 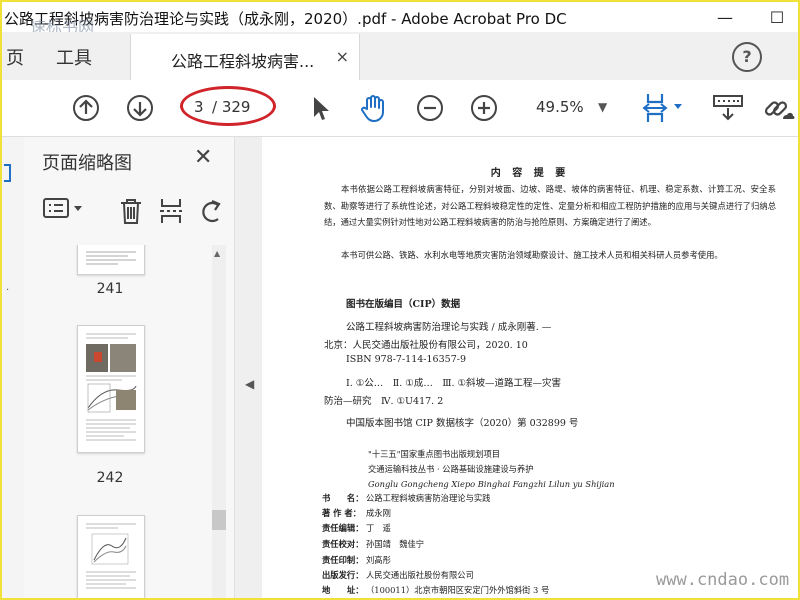 I want to click on meta-label: 责任印制：, so click(x=343, y=560).